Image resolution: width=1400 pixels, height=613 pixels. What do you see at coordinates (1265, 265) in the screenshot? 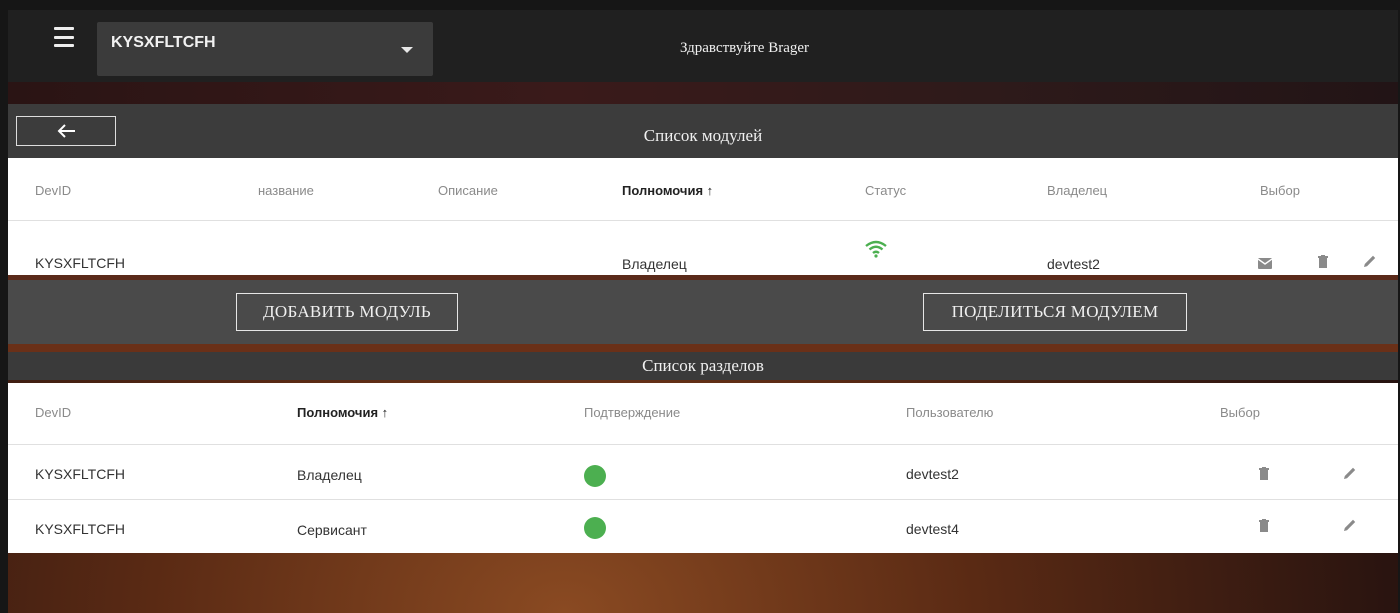
I see `mail-icon` at bounding box center [1265, 265].